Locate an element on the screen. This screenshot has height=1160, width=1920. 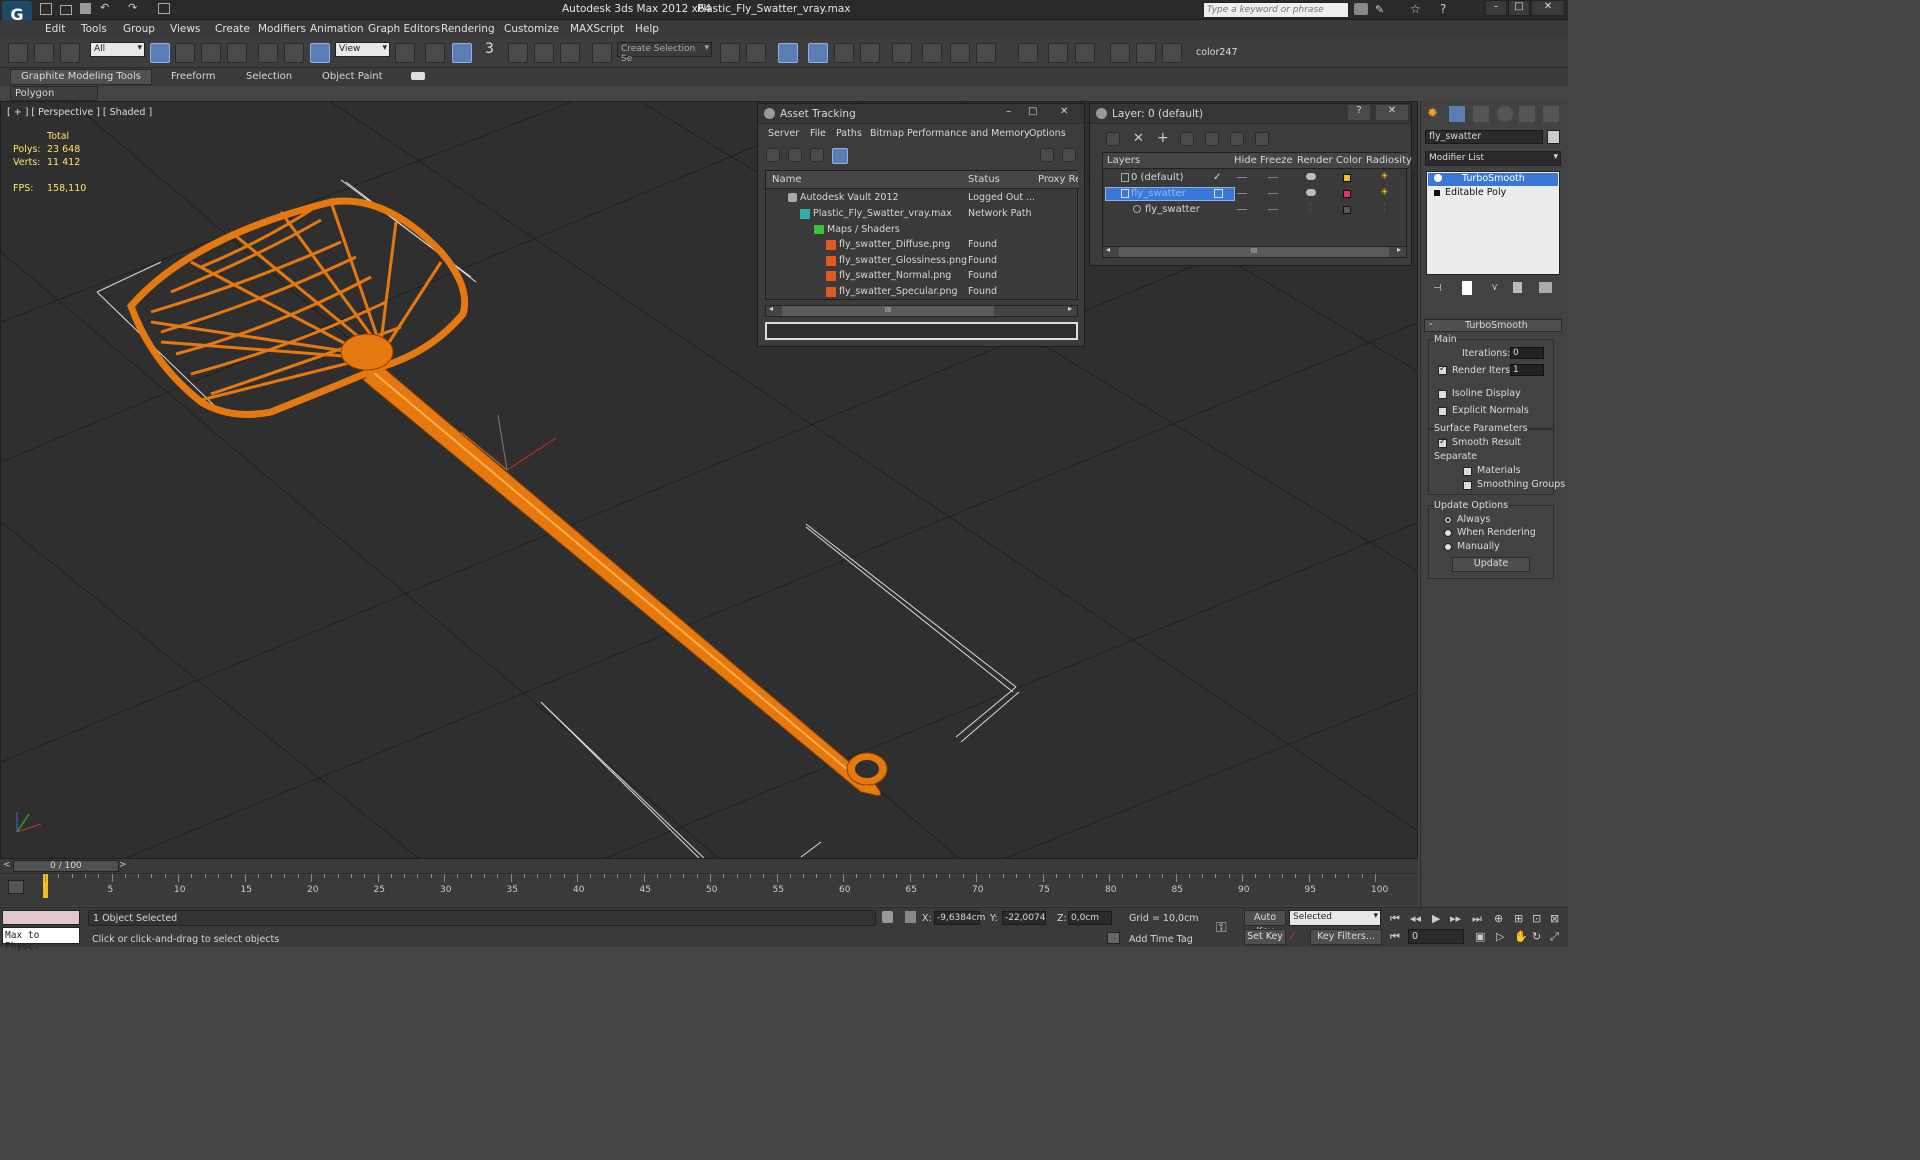
select-in-layer-icon is located at coordinates (1187, 139).